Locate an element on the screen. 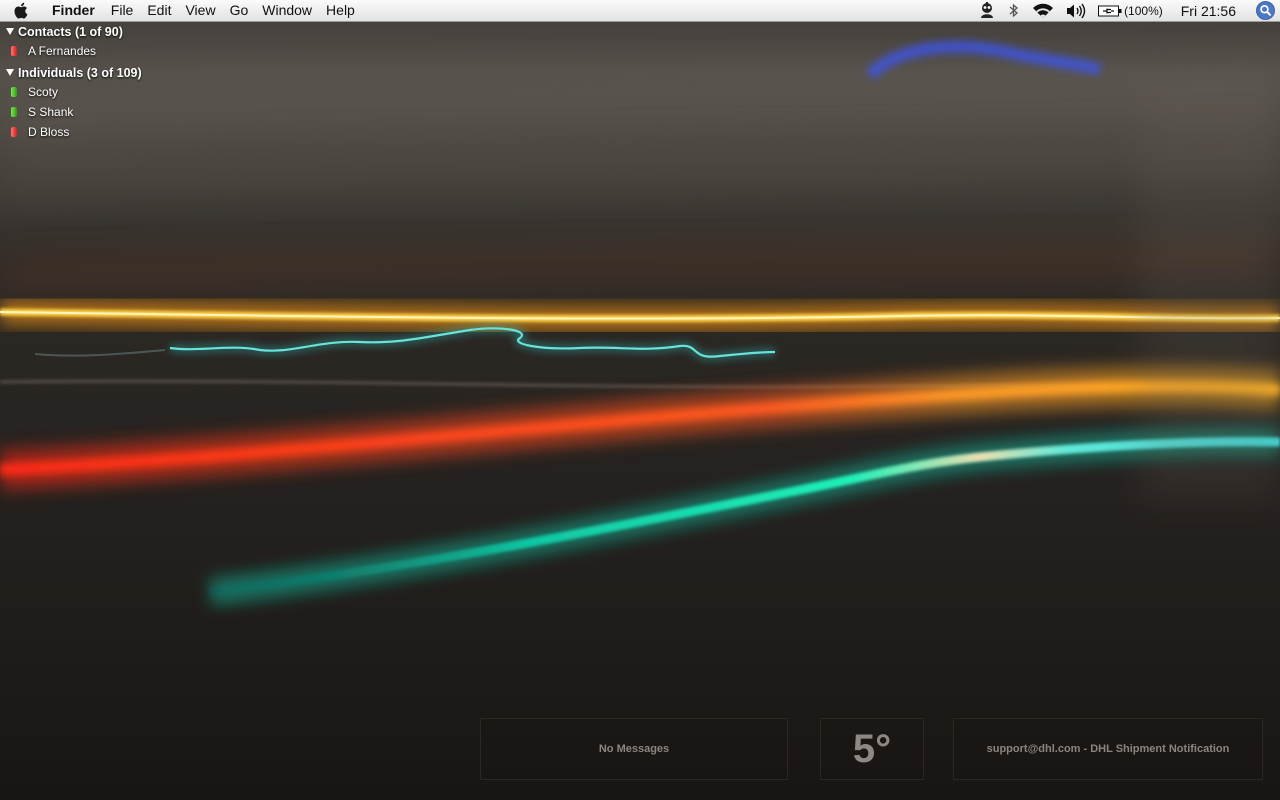 The image size is (1280, 800). contacts-group-header: Contacts (1 of 90) is located at coordinates (74, 31).